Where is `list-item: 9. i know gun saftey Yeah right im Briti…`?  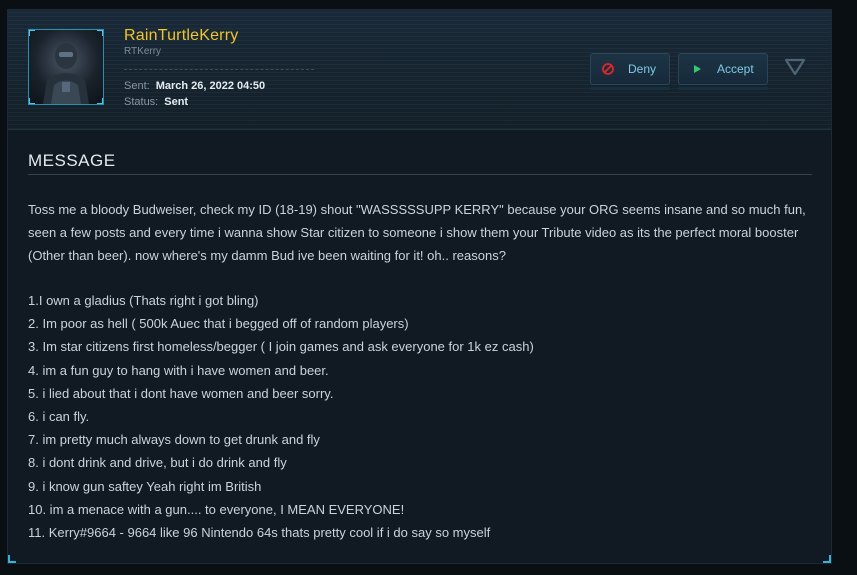
list-item: 9. i know gun saftey Yeah right im Briti… is located at coordinates (145, 486).